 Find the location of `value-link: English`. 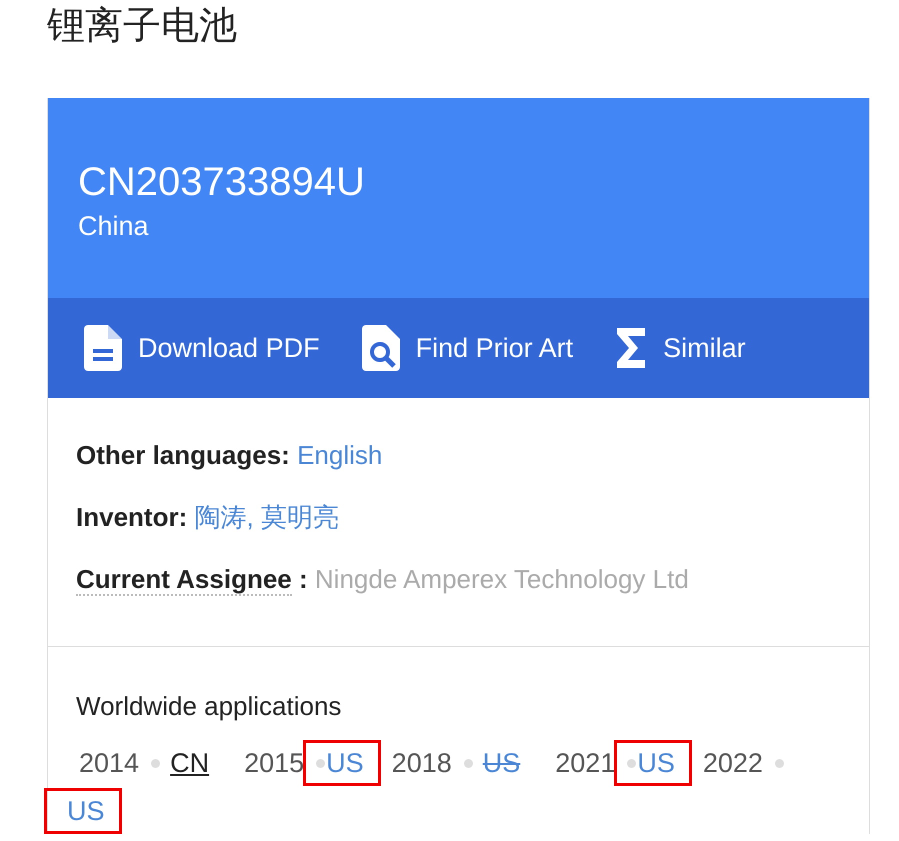

value-link: English is located at coordinates (339, 455).